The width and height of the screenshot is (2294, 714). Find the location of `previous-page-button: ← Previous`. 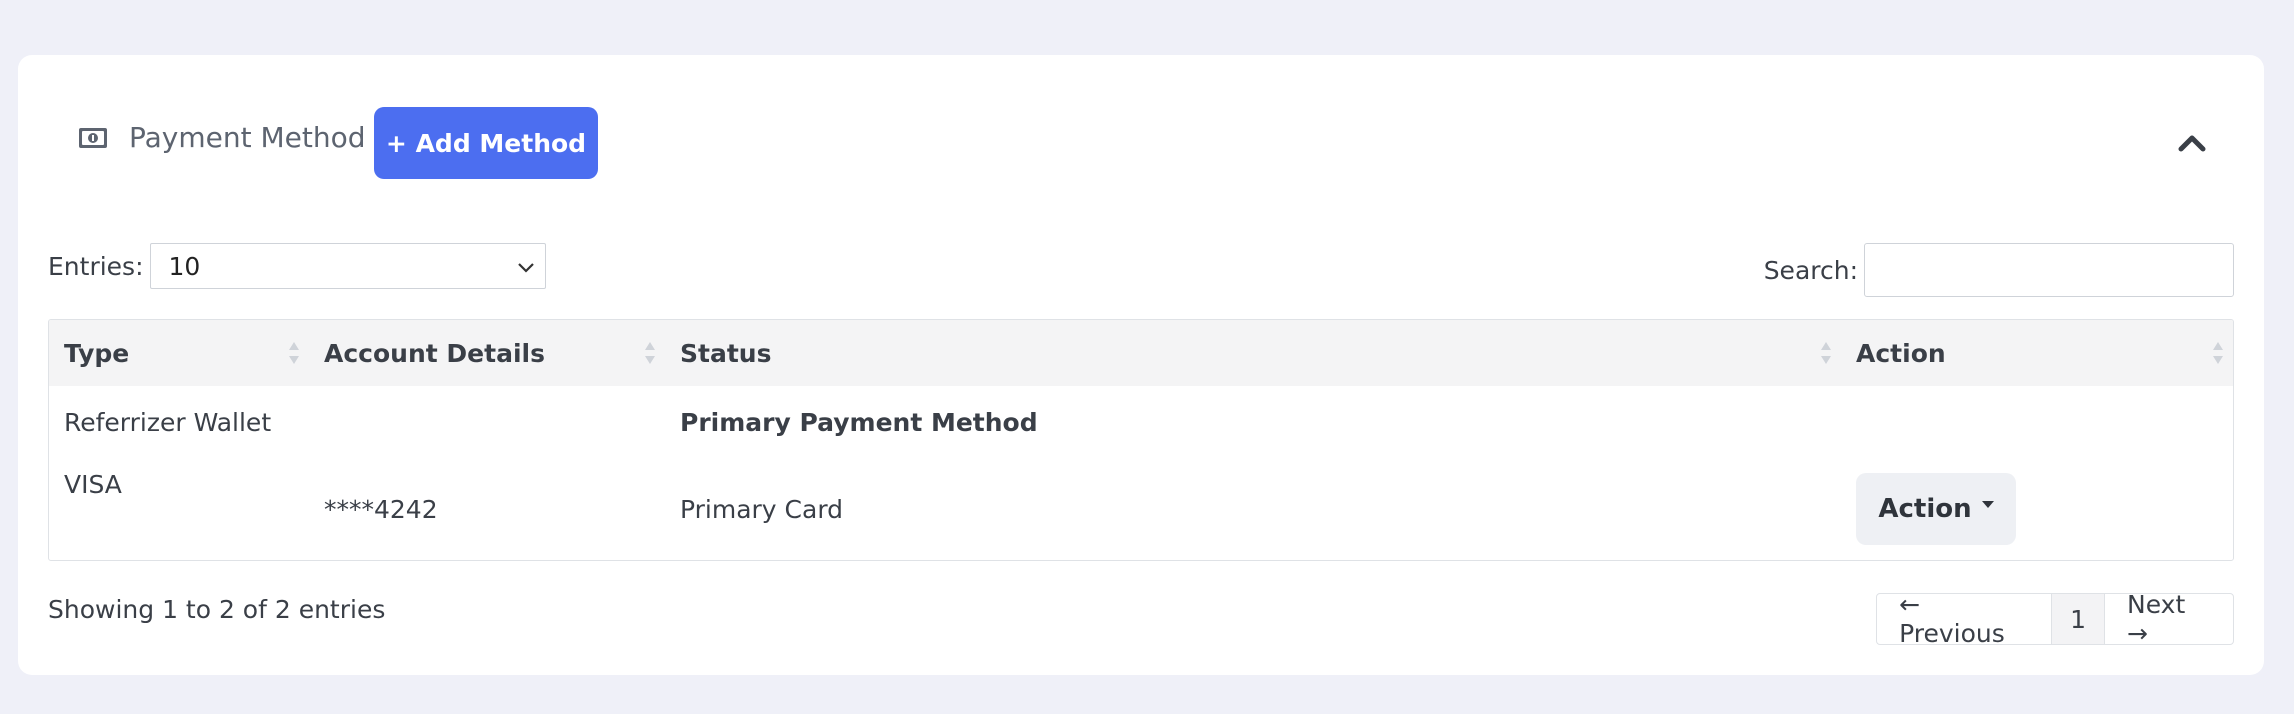

previous-page-button: ← Previous is located at coordinates (1964, 619).